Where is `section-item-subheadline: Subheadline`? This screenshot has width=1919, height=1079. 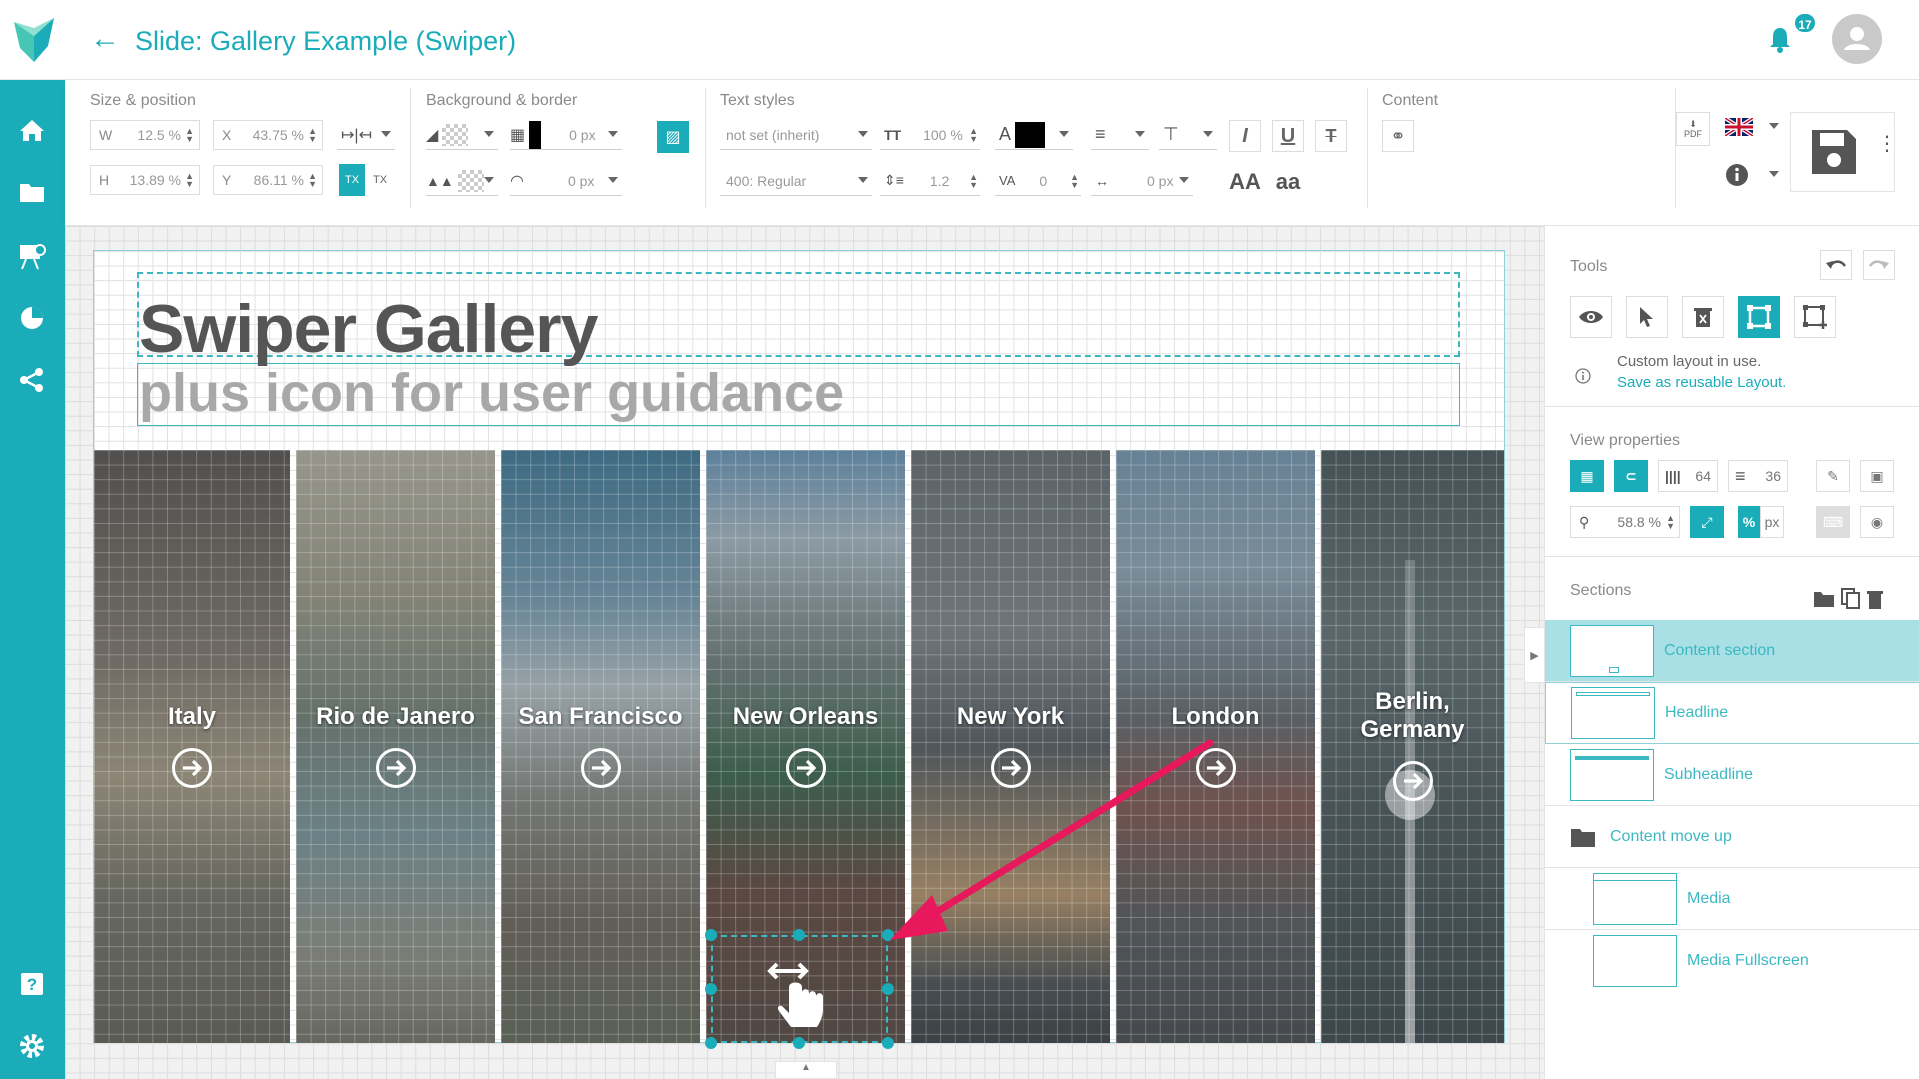 section-item-subheadline: Subheadline is located at coordinates (1732, 775).